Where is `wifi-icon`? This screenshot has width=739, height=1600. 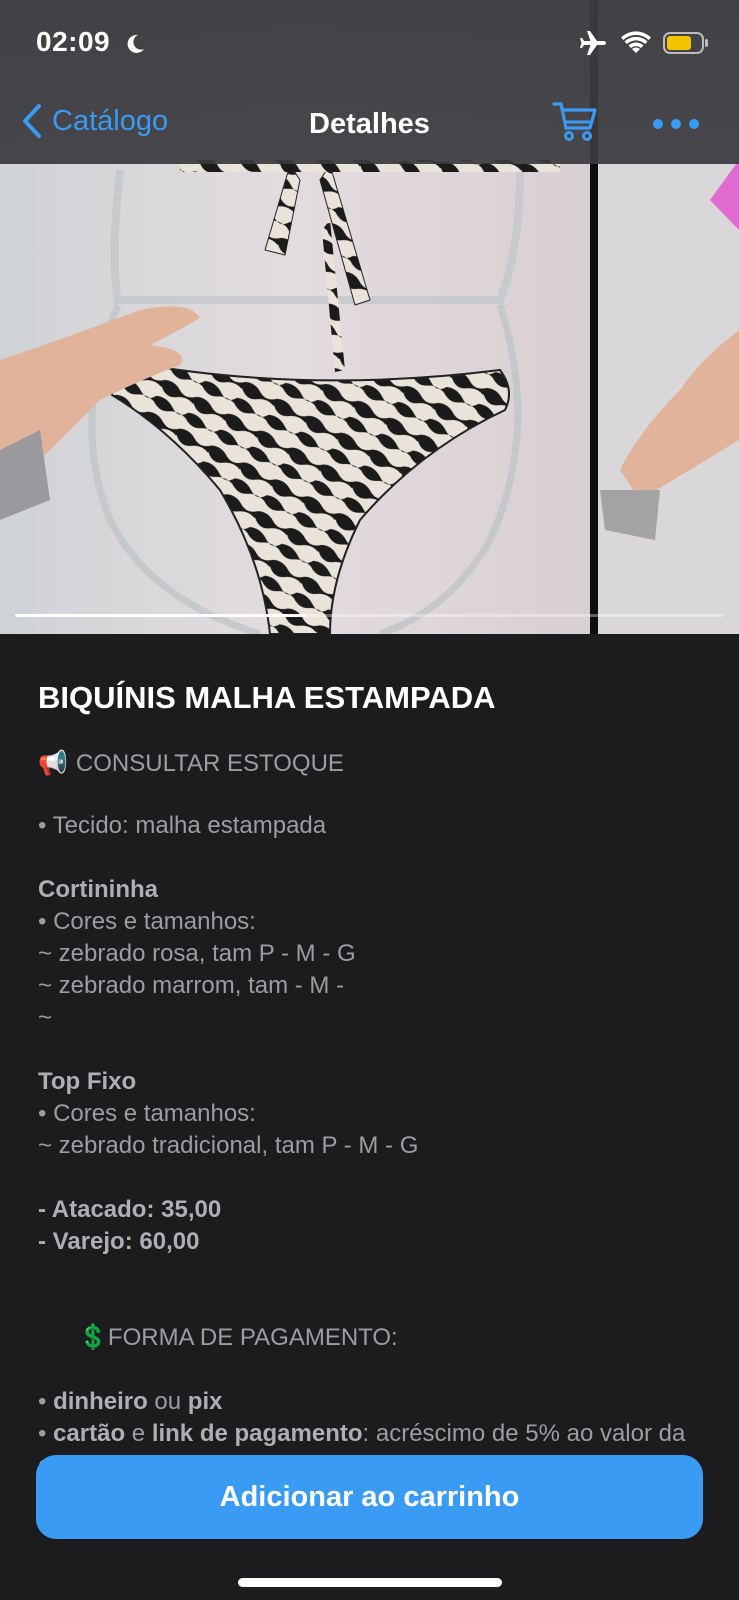
wifi-icon is located at coordinates (636, 42).